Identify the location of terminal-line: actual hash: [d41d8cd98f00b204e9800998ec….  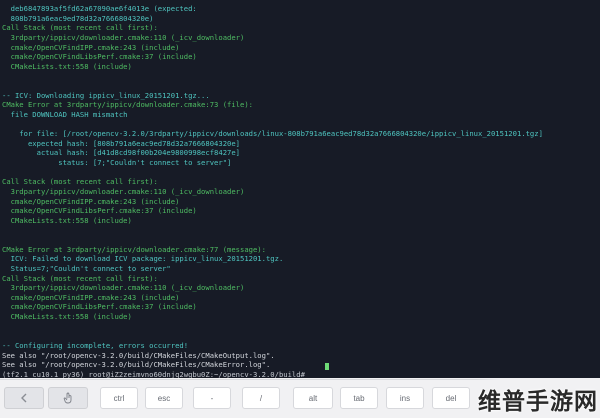
(121, 153).